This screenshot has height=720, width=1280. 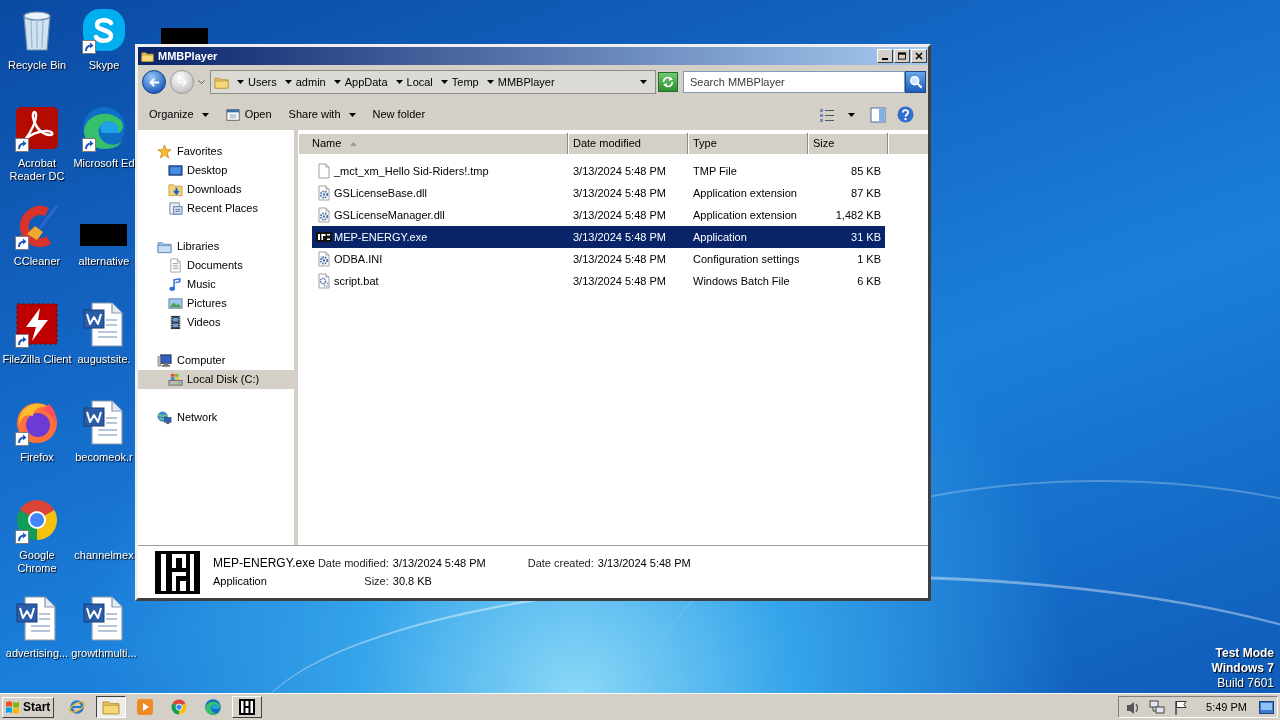 What do you see at coordinates (216, 322) in the screenshot?
I see `nav-item: Videos` at bounding box center [216, 322].